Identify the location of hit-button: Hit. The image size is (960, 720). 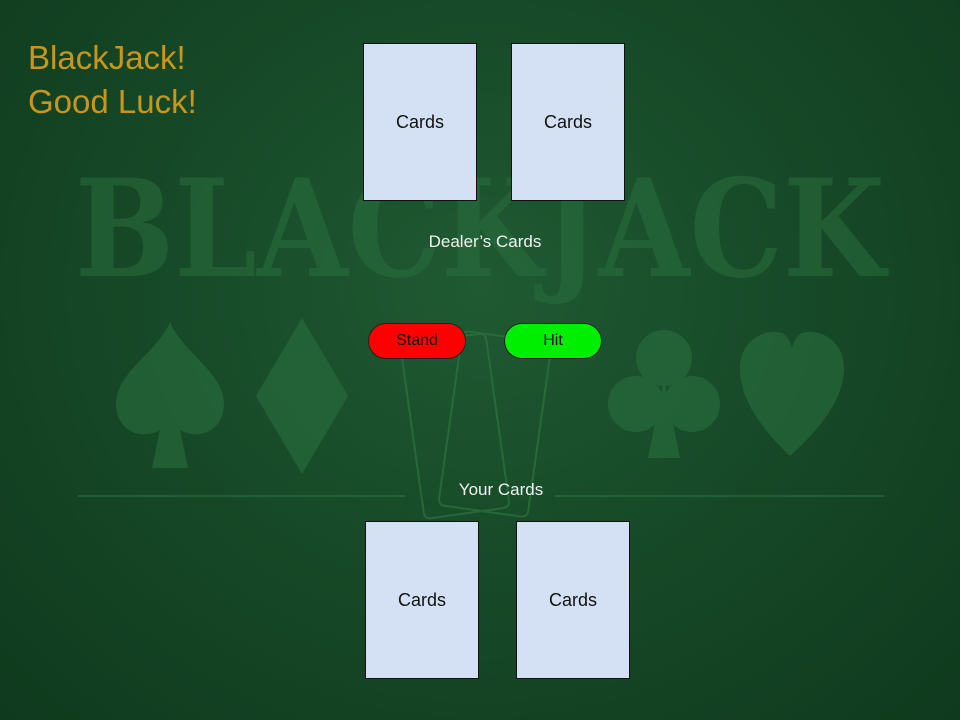
(553, 341).